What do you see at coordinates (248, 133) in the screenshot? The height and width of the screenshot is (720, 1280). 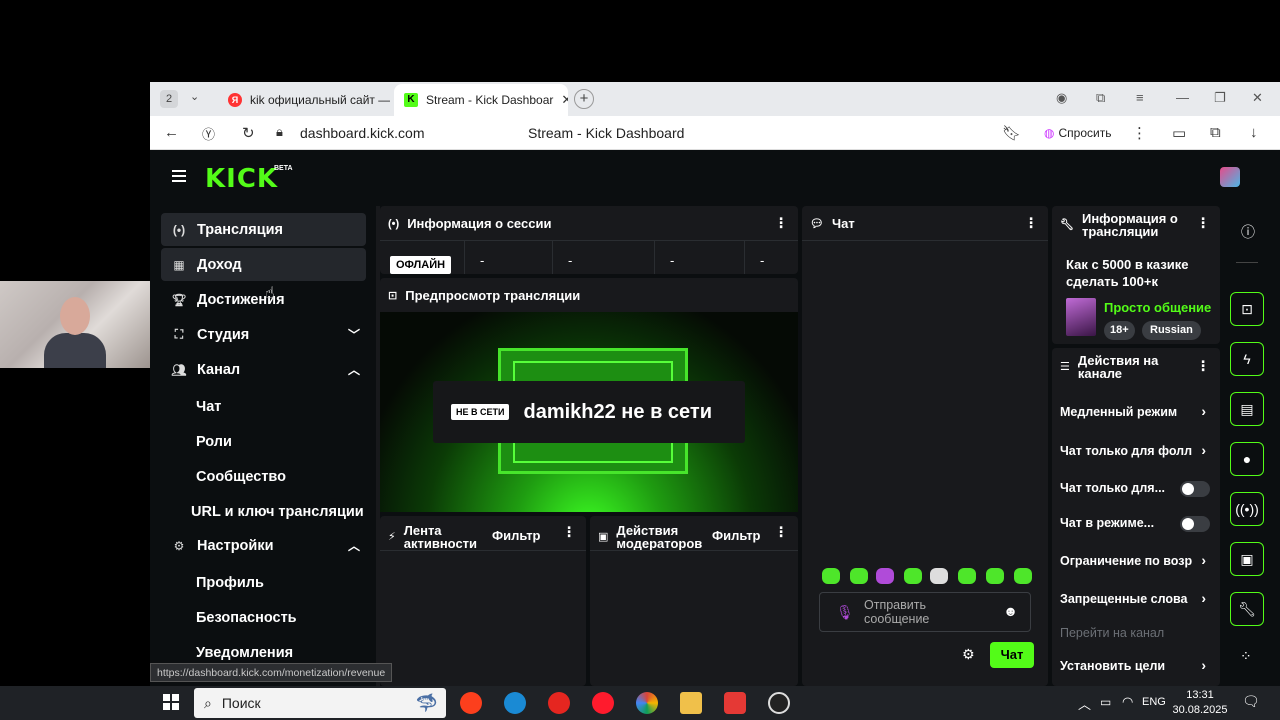 I see `reload-icon: ↻` at bounding box center [248, 133].